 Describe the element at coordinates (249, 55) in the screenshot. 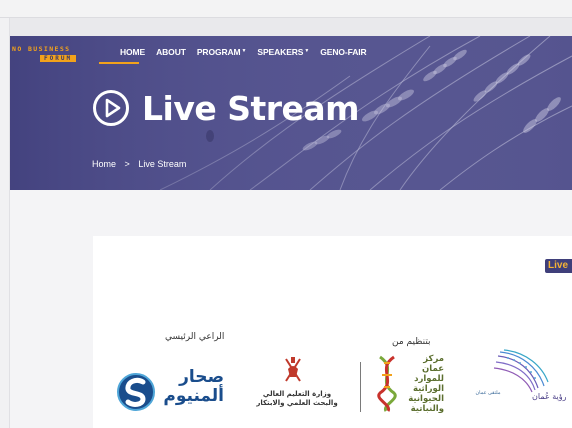

I see `main-nav: HOME ABOUT PROGRAM▼ SPEAKERS▼ GENO-FAIR` at that location.